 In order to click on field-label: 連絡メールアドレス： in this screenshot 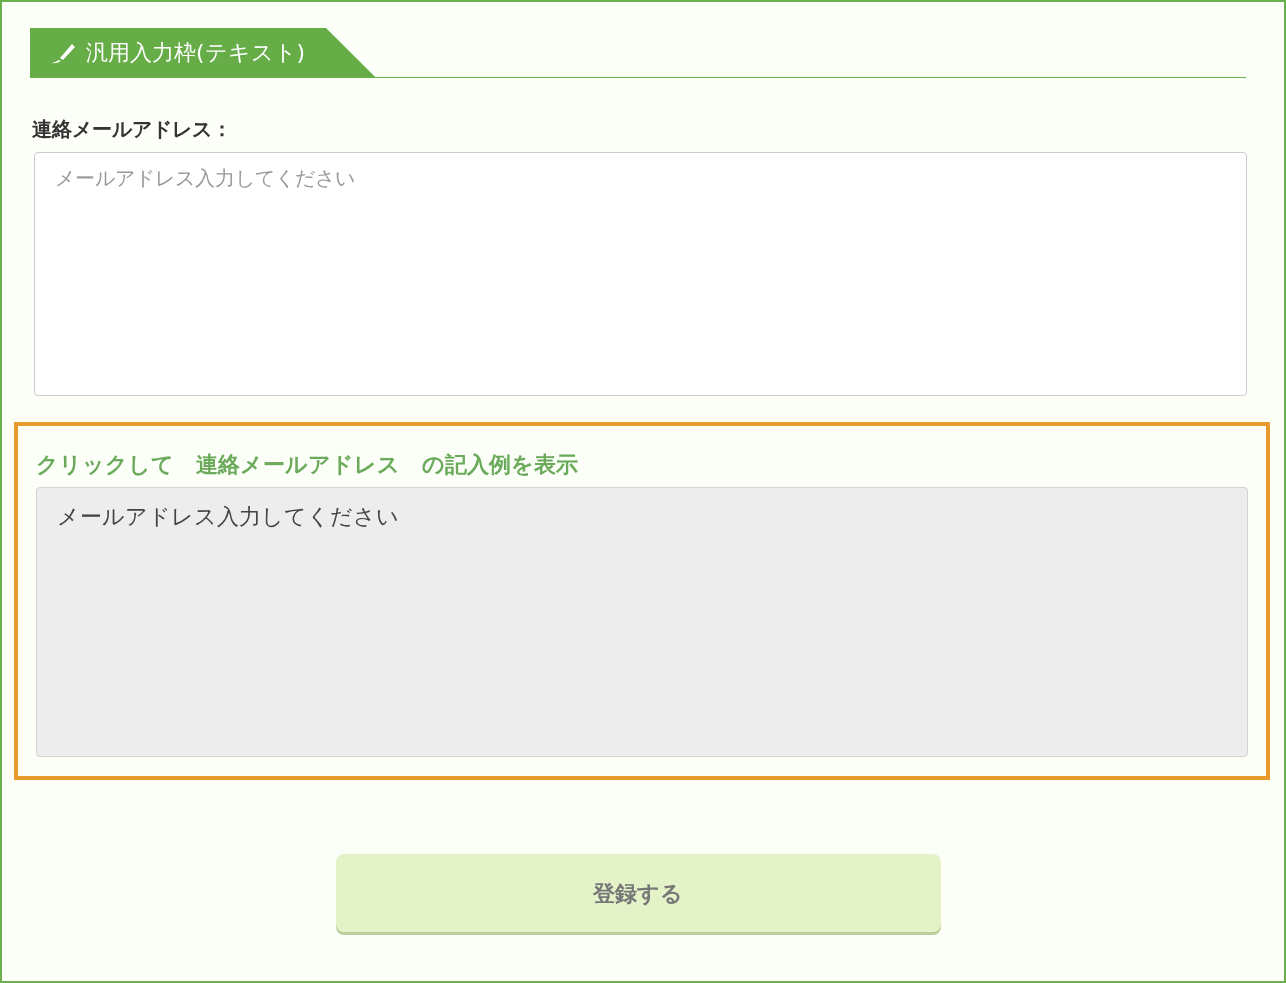, I will do `click(132, 129)`.